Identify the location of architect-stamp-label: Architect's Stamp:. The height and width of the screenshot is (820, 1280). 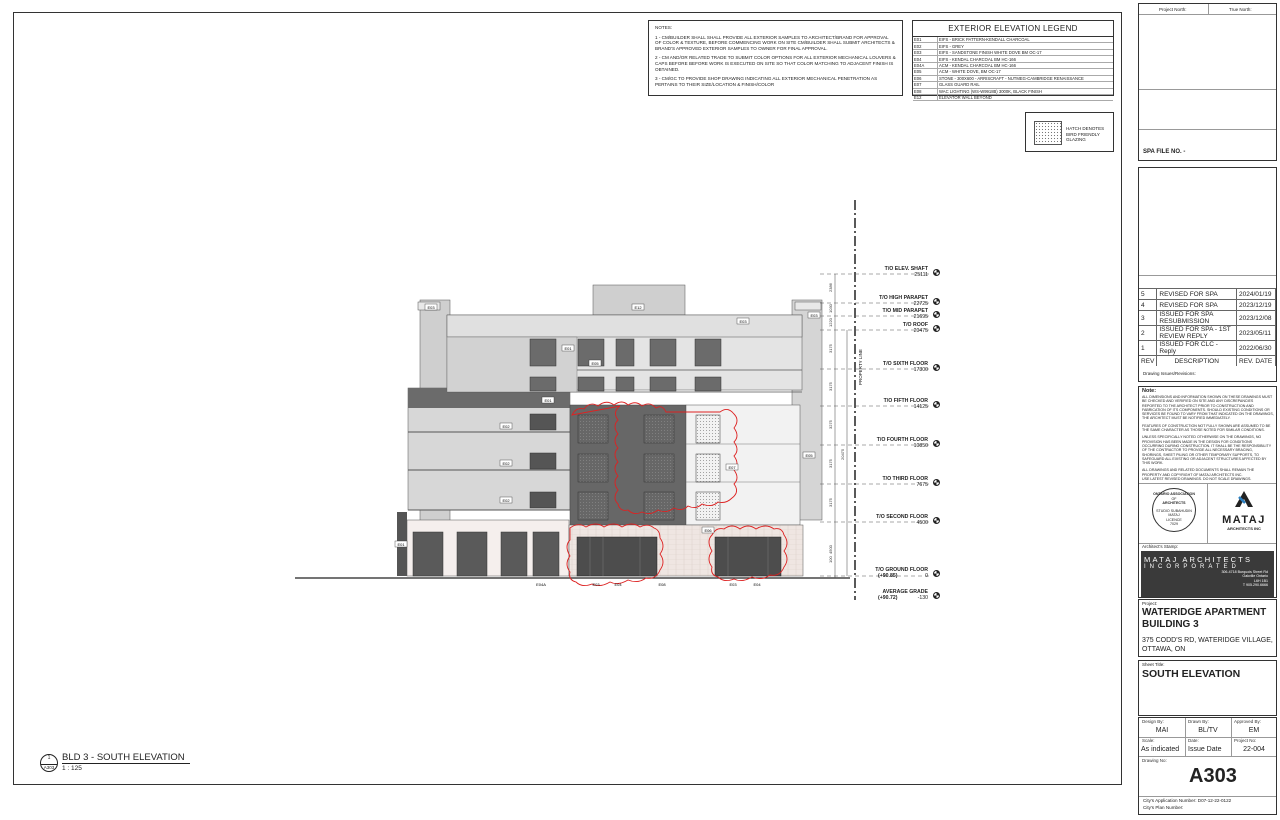
(1160, 546).